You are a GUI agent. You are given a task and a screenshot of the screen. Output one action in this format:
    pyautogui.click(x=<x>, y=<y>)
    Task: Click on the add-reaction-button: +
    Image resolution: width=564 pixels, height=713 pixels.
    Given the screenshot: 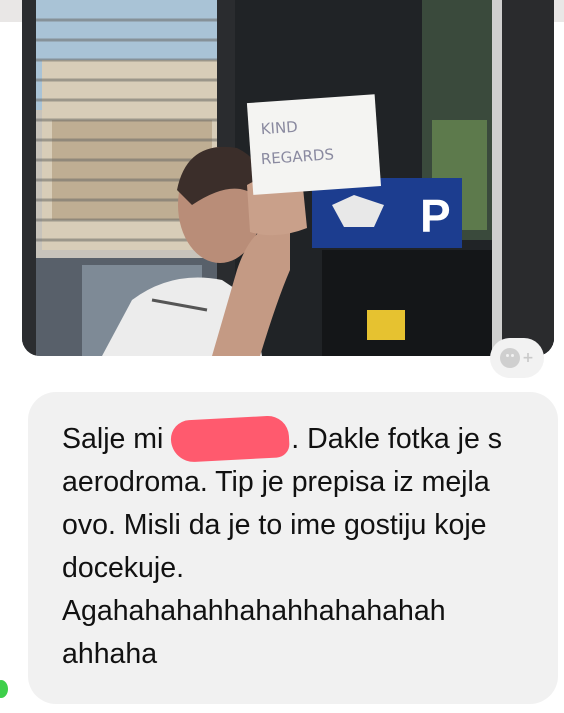 What is the action you would take?
    pyautogui.click(x=517, y=358)
    